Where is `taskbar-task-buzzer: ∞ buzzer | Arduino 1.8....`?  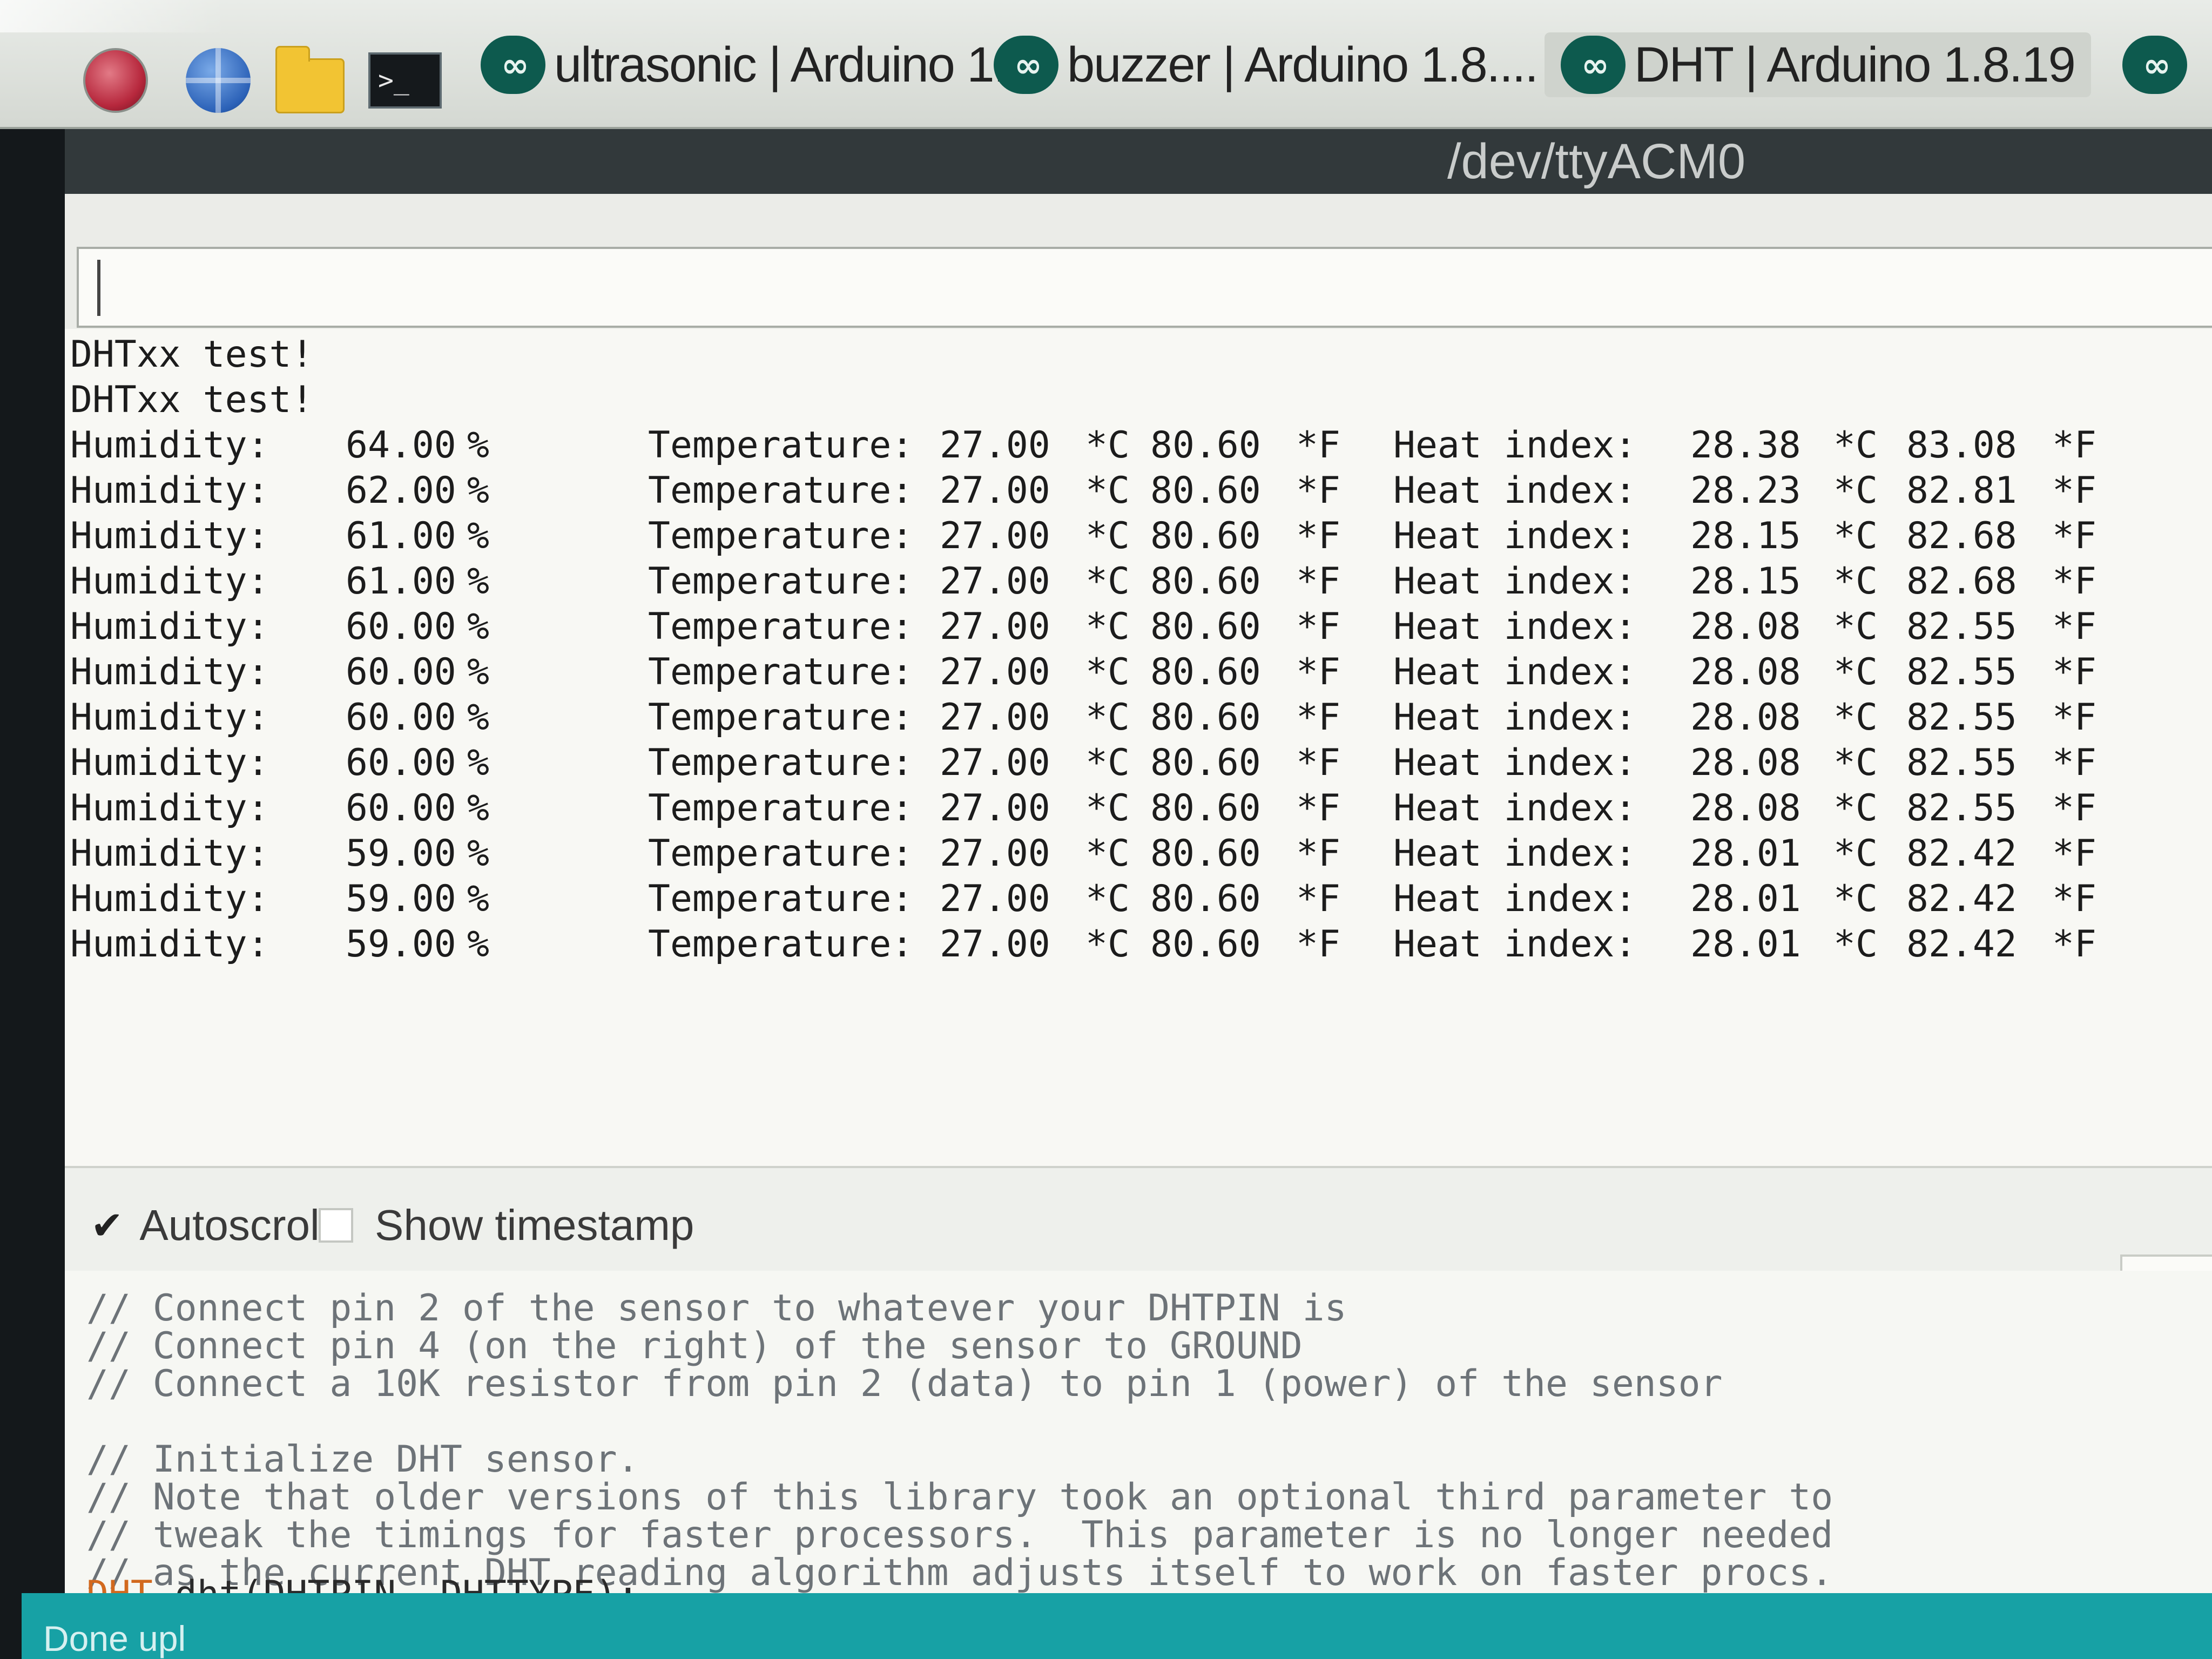
taskbar-task-buzzer: ∞ buzzer | Arduino 1.8.... is located at coordinates (1266, 64).